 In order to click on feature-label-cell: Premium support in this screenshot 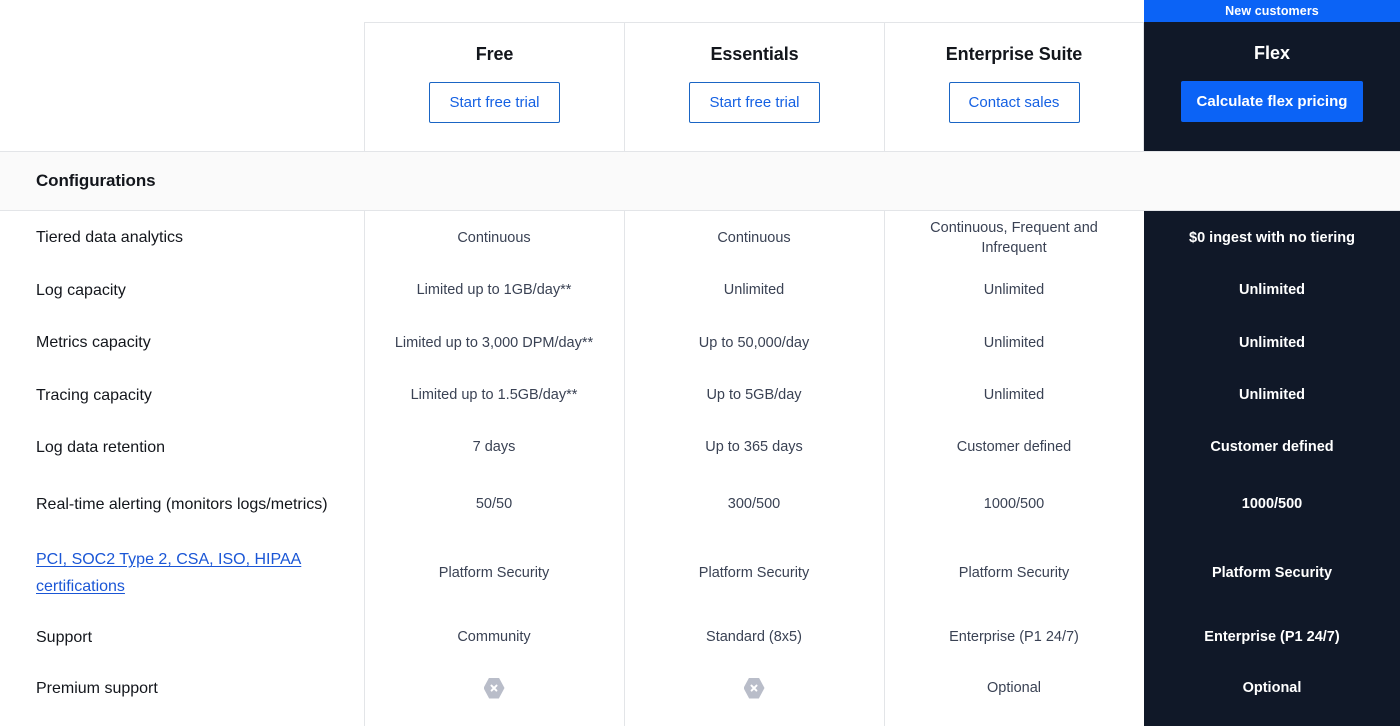, I will do `click(97, 688)`.